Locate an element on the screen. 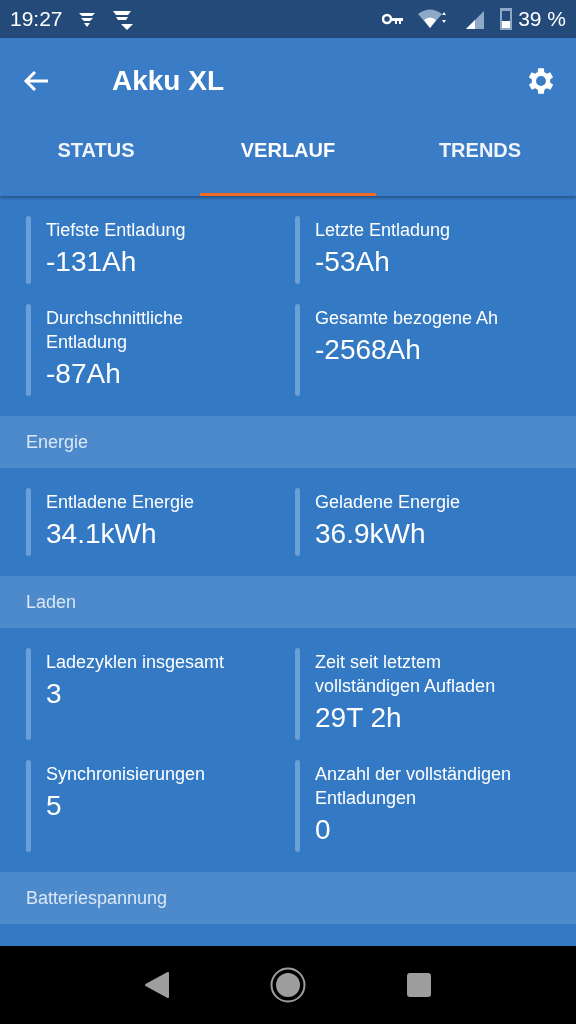 The width and height of the screenshot is (576, 1024). section-header: Energie is located at coordinates (288, 442).